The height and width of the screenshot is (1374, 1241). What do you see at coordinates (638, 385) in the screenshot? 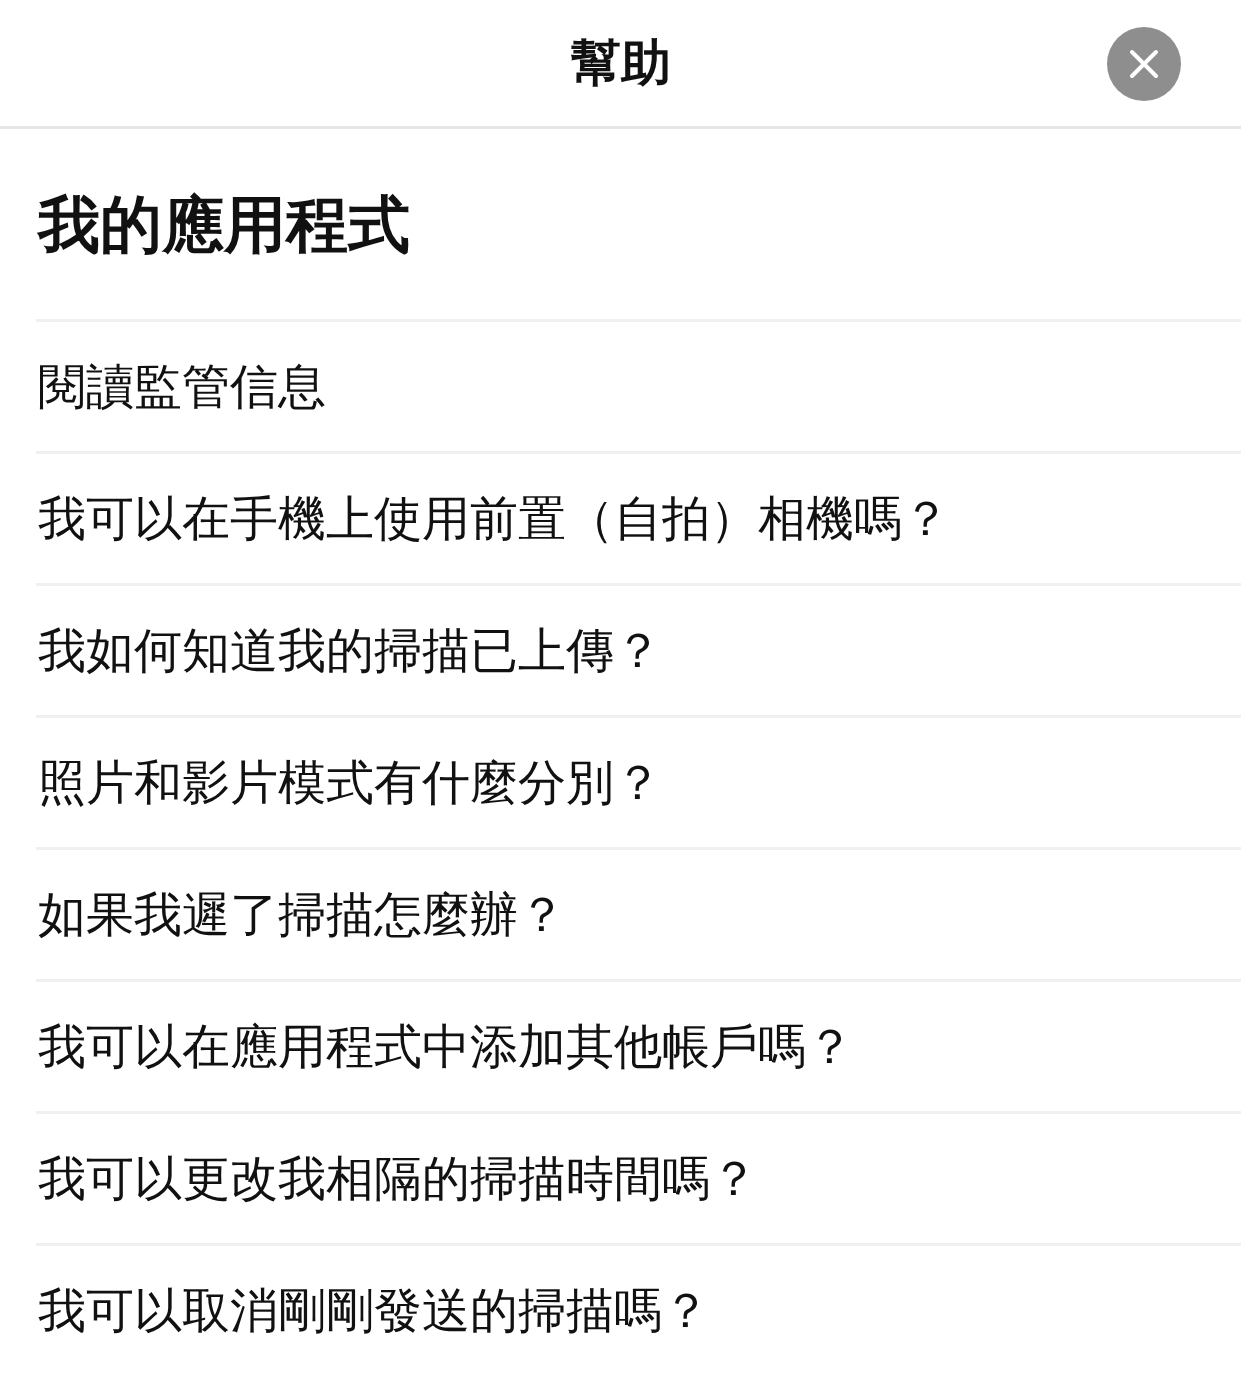
I see `help-item: 閱讀監管信息` at bounding box center [638, 385].